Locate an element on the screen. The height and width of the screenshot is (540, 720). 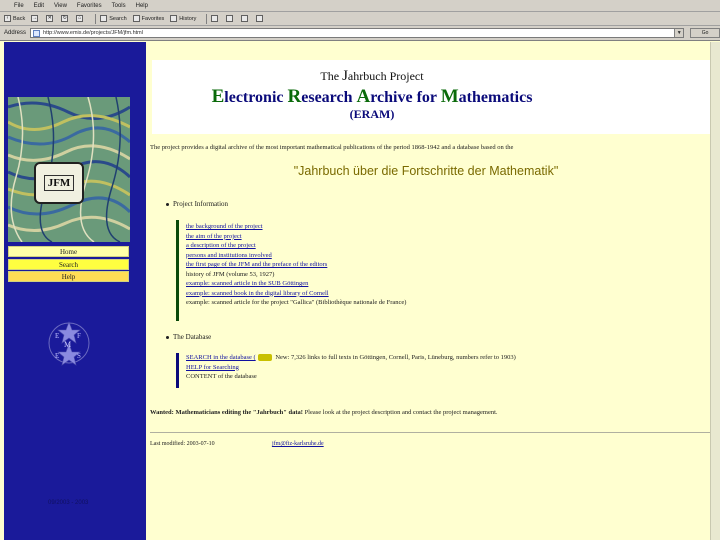
back-arrow-icon: ‹ is located at coordinates (7, 18).